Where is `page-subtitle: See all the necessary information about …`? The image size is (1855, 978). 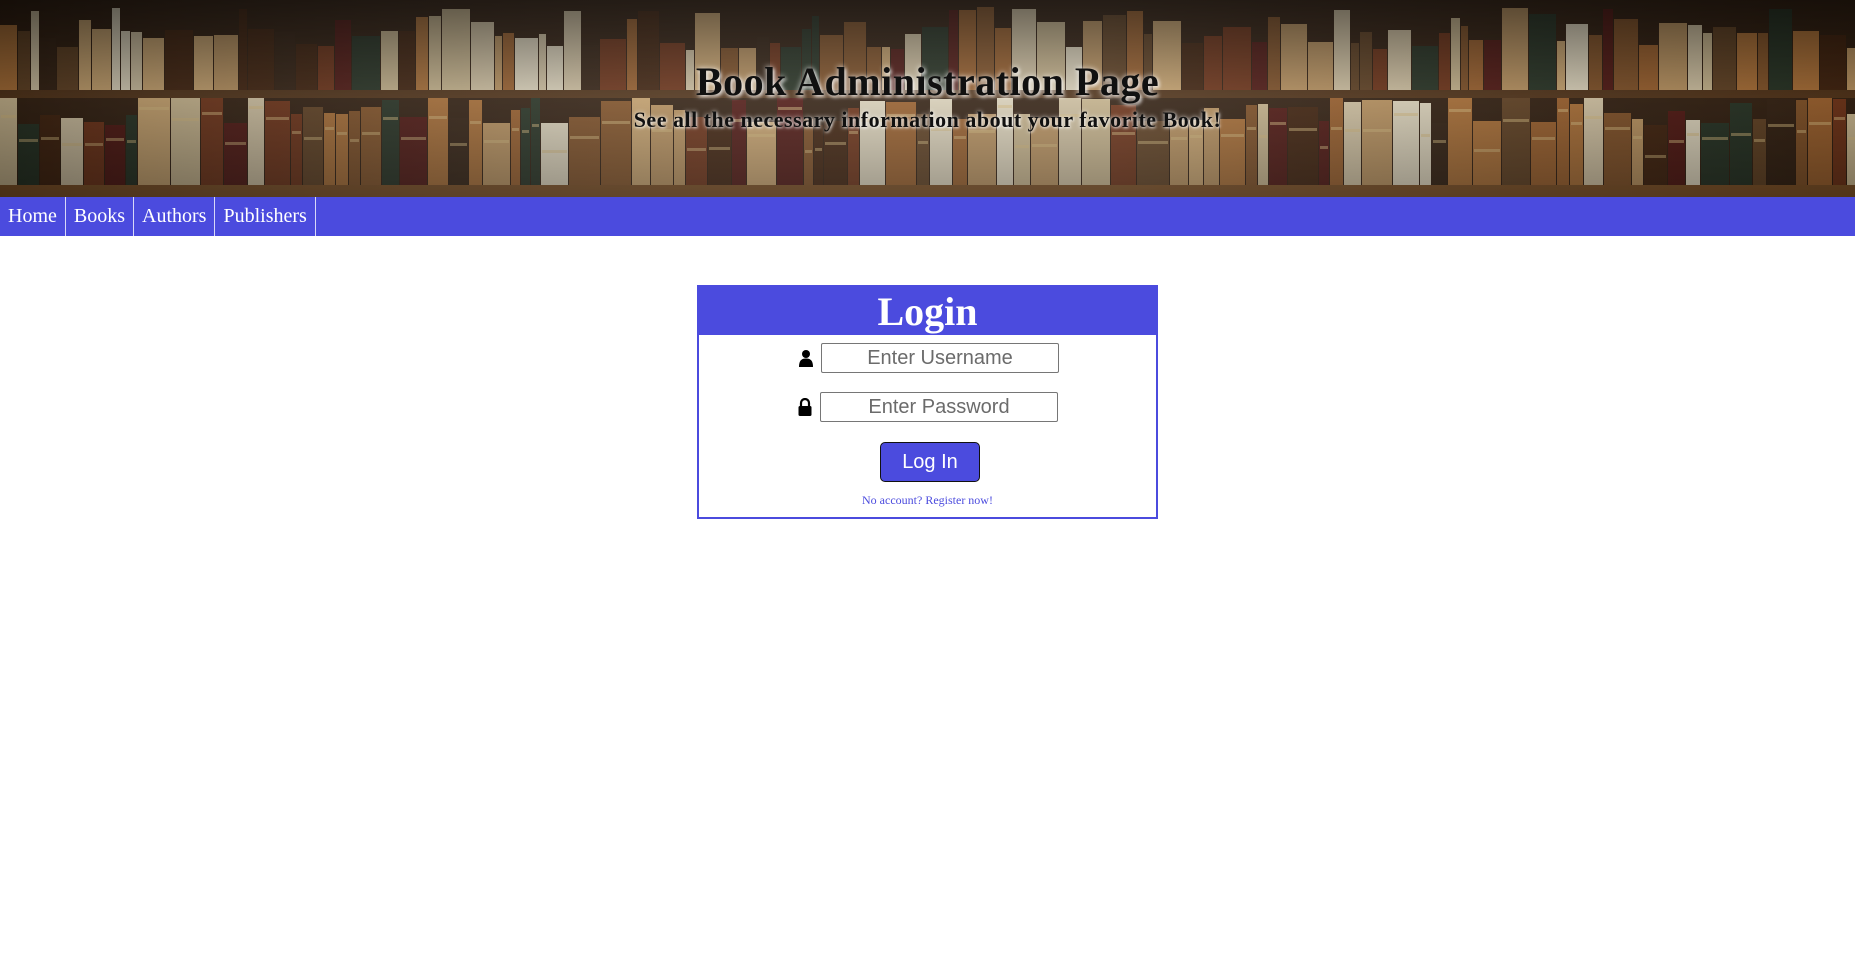 page-subtitle: See all the necessary information about … is located at coordinates (927, 119).